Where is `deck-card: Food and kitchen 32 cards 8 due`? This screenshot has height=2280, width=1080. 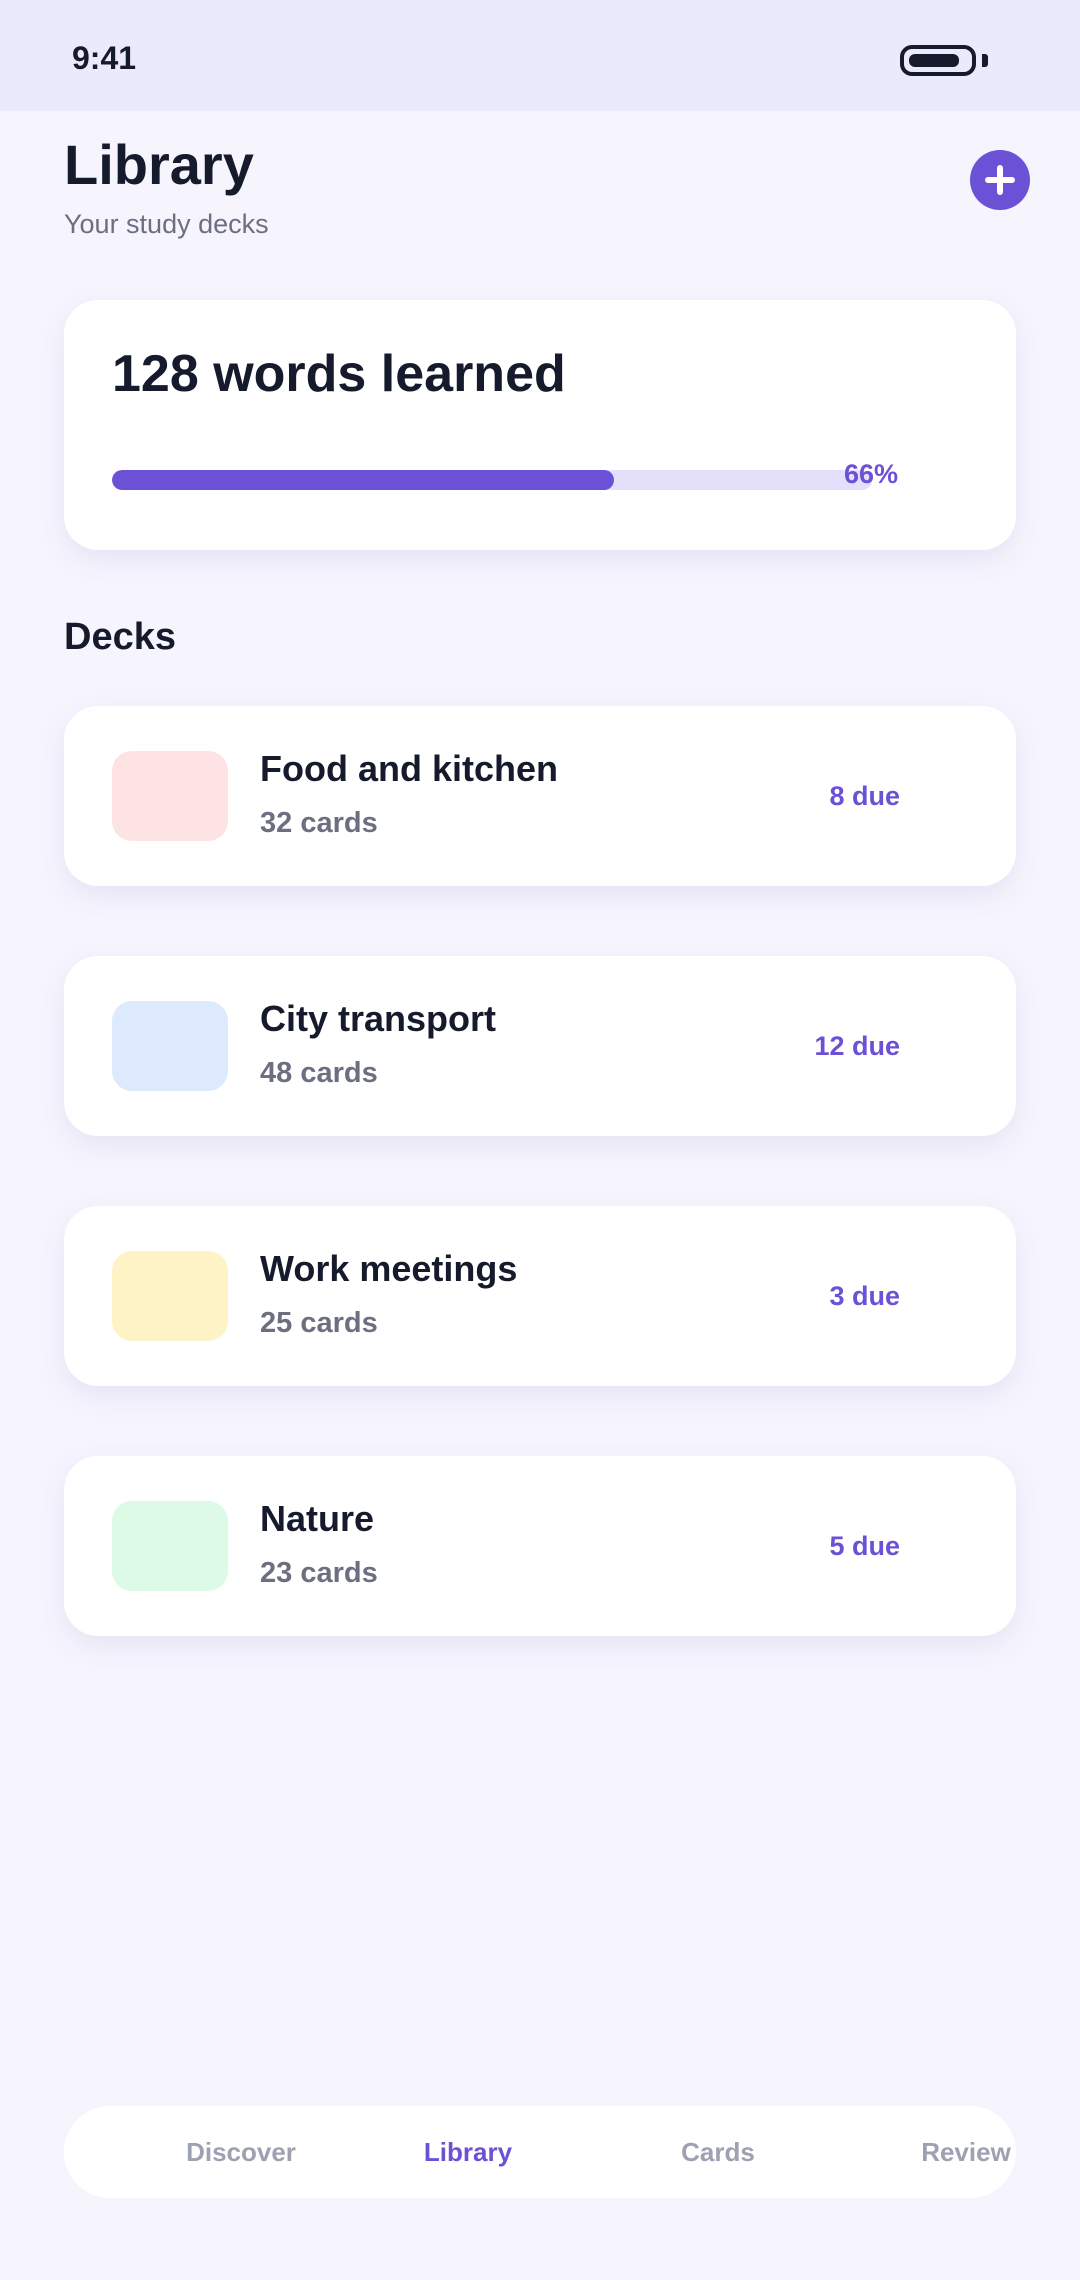 deck-card: Food and kitchen 32 cards 8 due is located at coordinates (540, 796).